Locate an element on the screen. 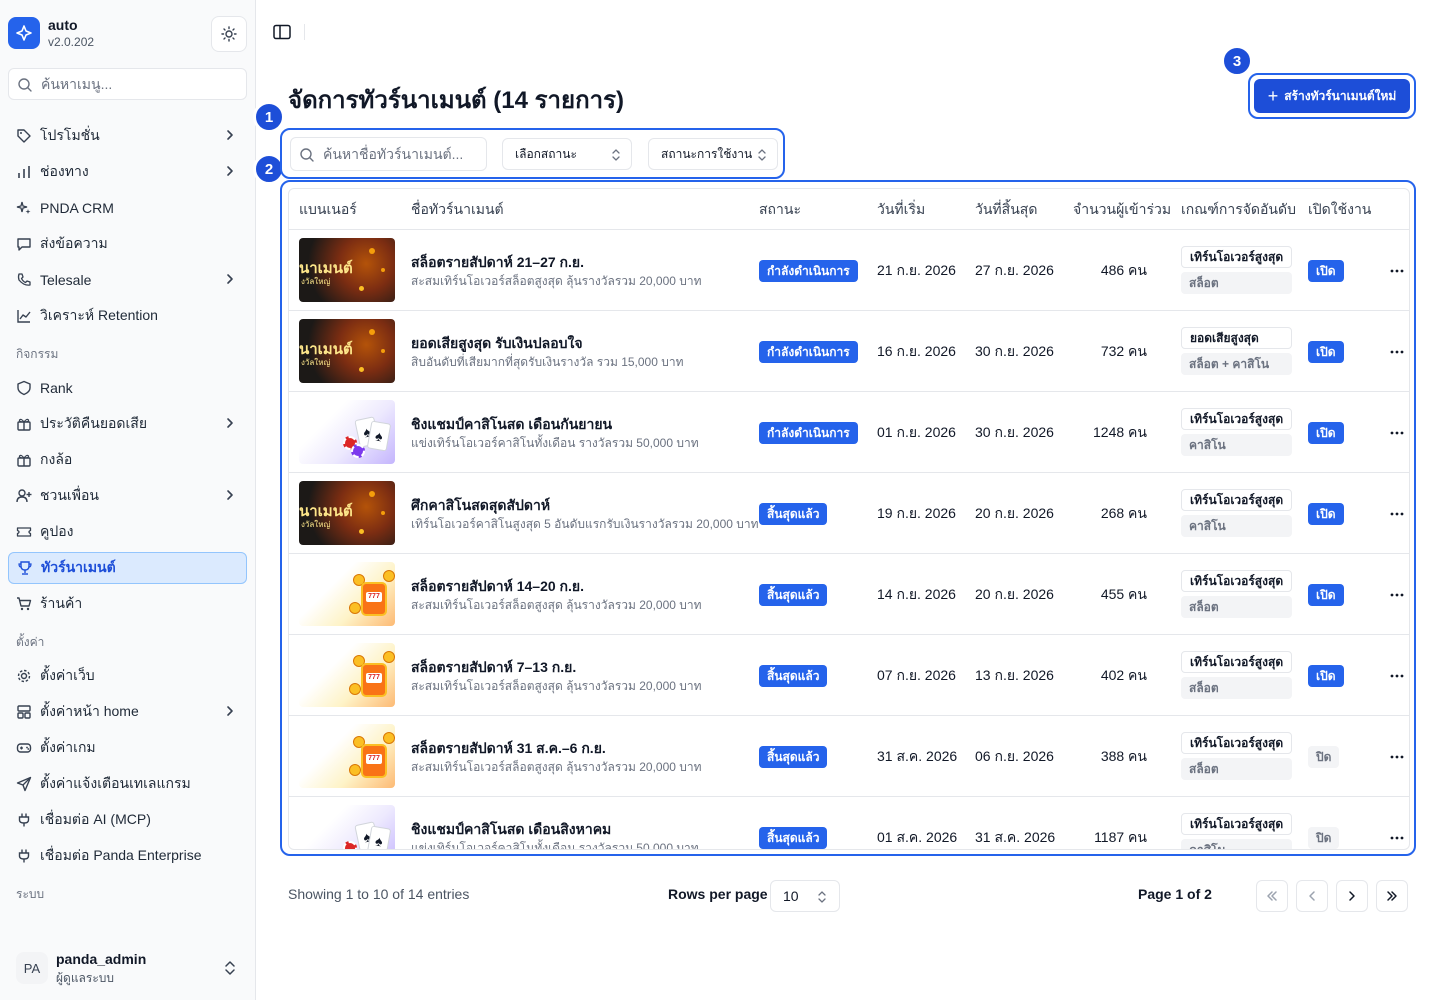  col-participants: จำนวนผู้เข้าร่วม is located at coordinates (1122, 209).